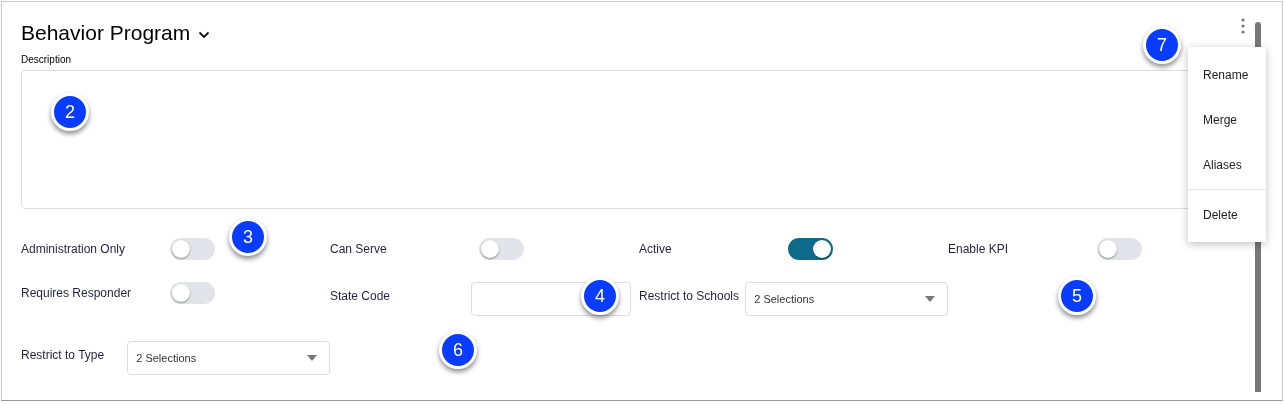 This screenshot has height=404, width=1284. Describe the element at coordinates (359, 249) in the screenshot. I see `field-label: Can Serve` at that location.